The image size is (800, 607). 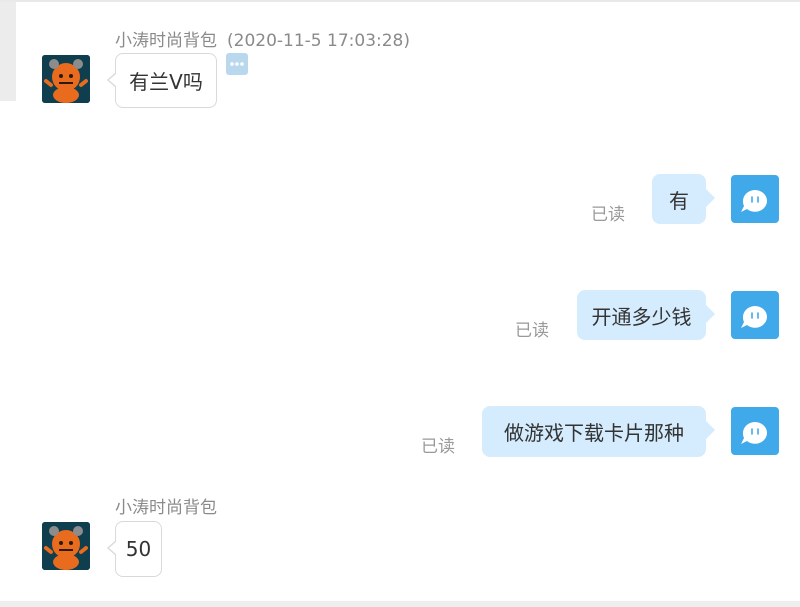 I want to click on message-bubble-outgoing: 有, so click(x=683, y=199).